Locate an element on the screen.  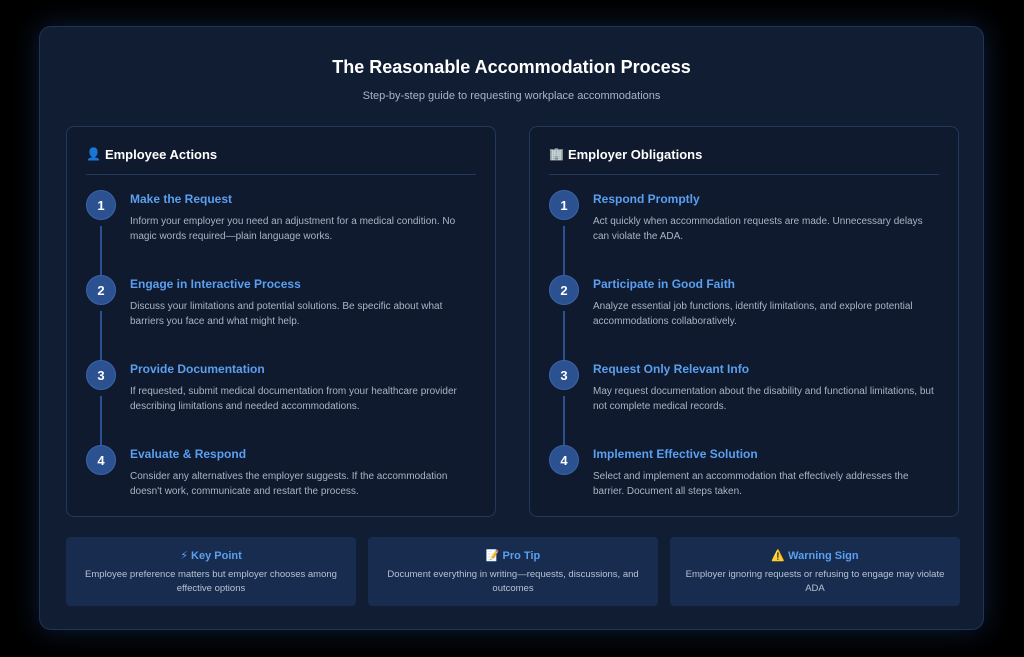
employee-panel-header: 👤 Employee Actions is located at coordinates (281, 161).